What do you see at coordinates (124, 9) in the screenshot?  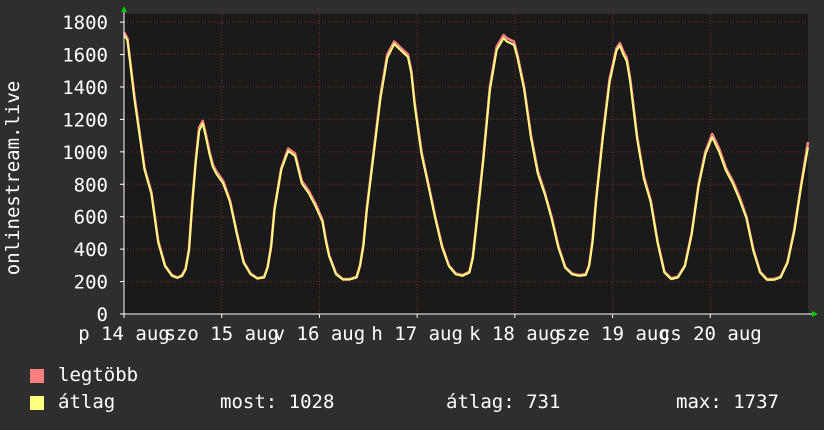 I see `y-axis-arrow` at bounding box center [124, 9].